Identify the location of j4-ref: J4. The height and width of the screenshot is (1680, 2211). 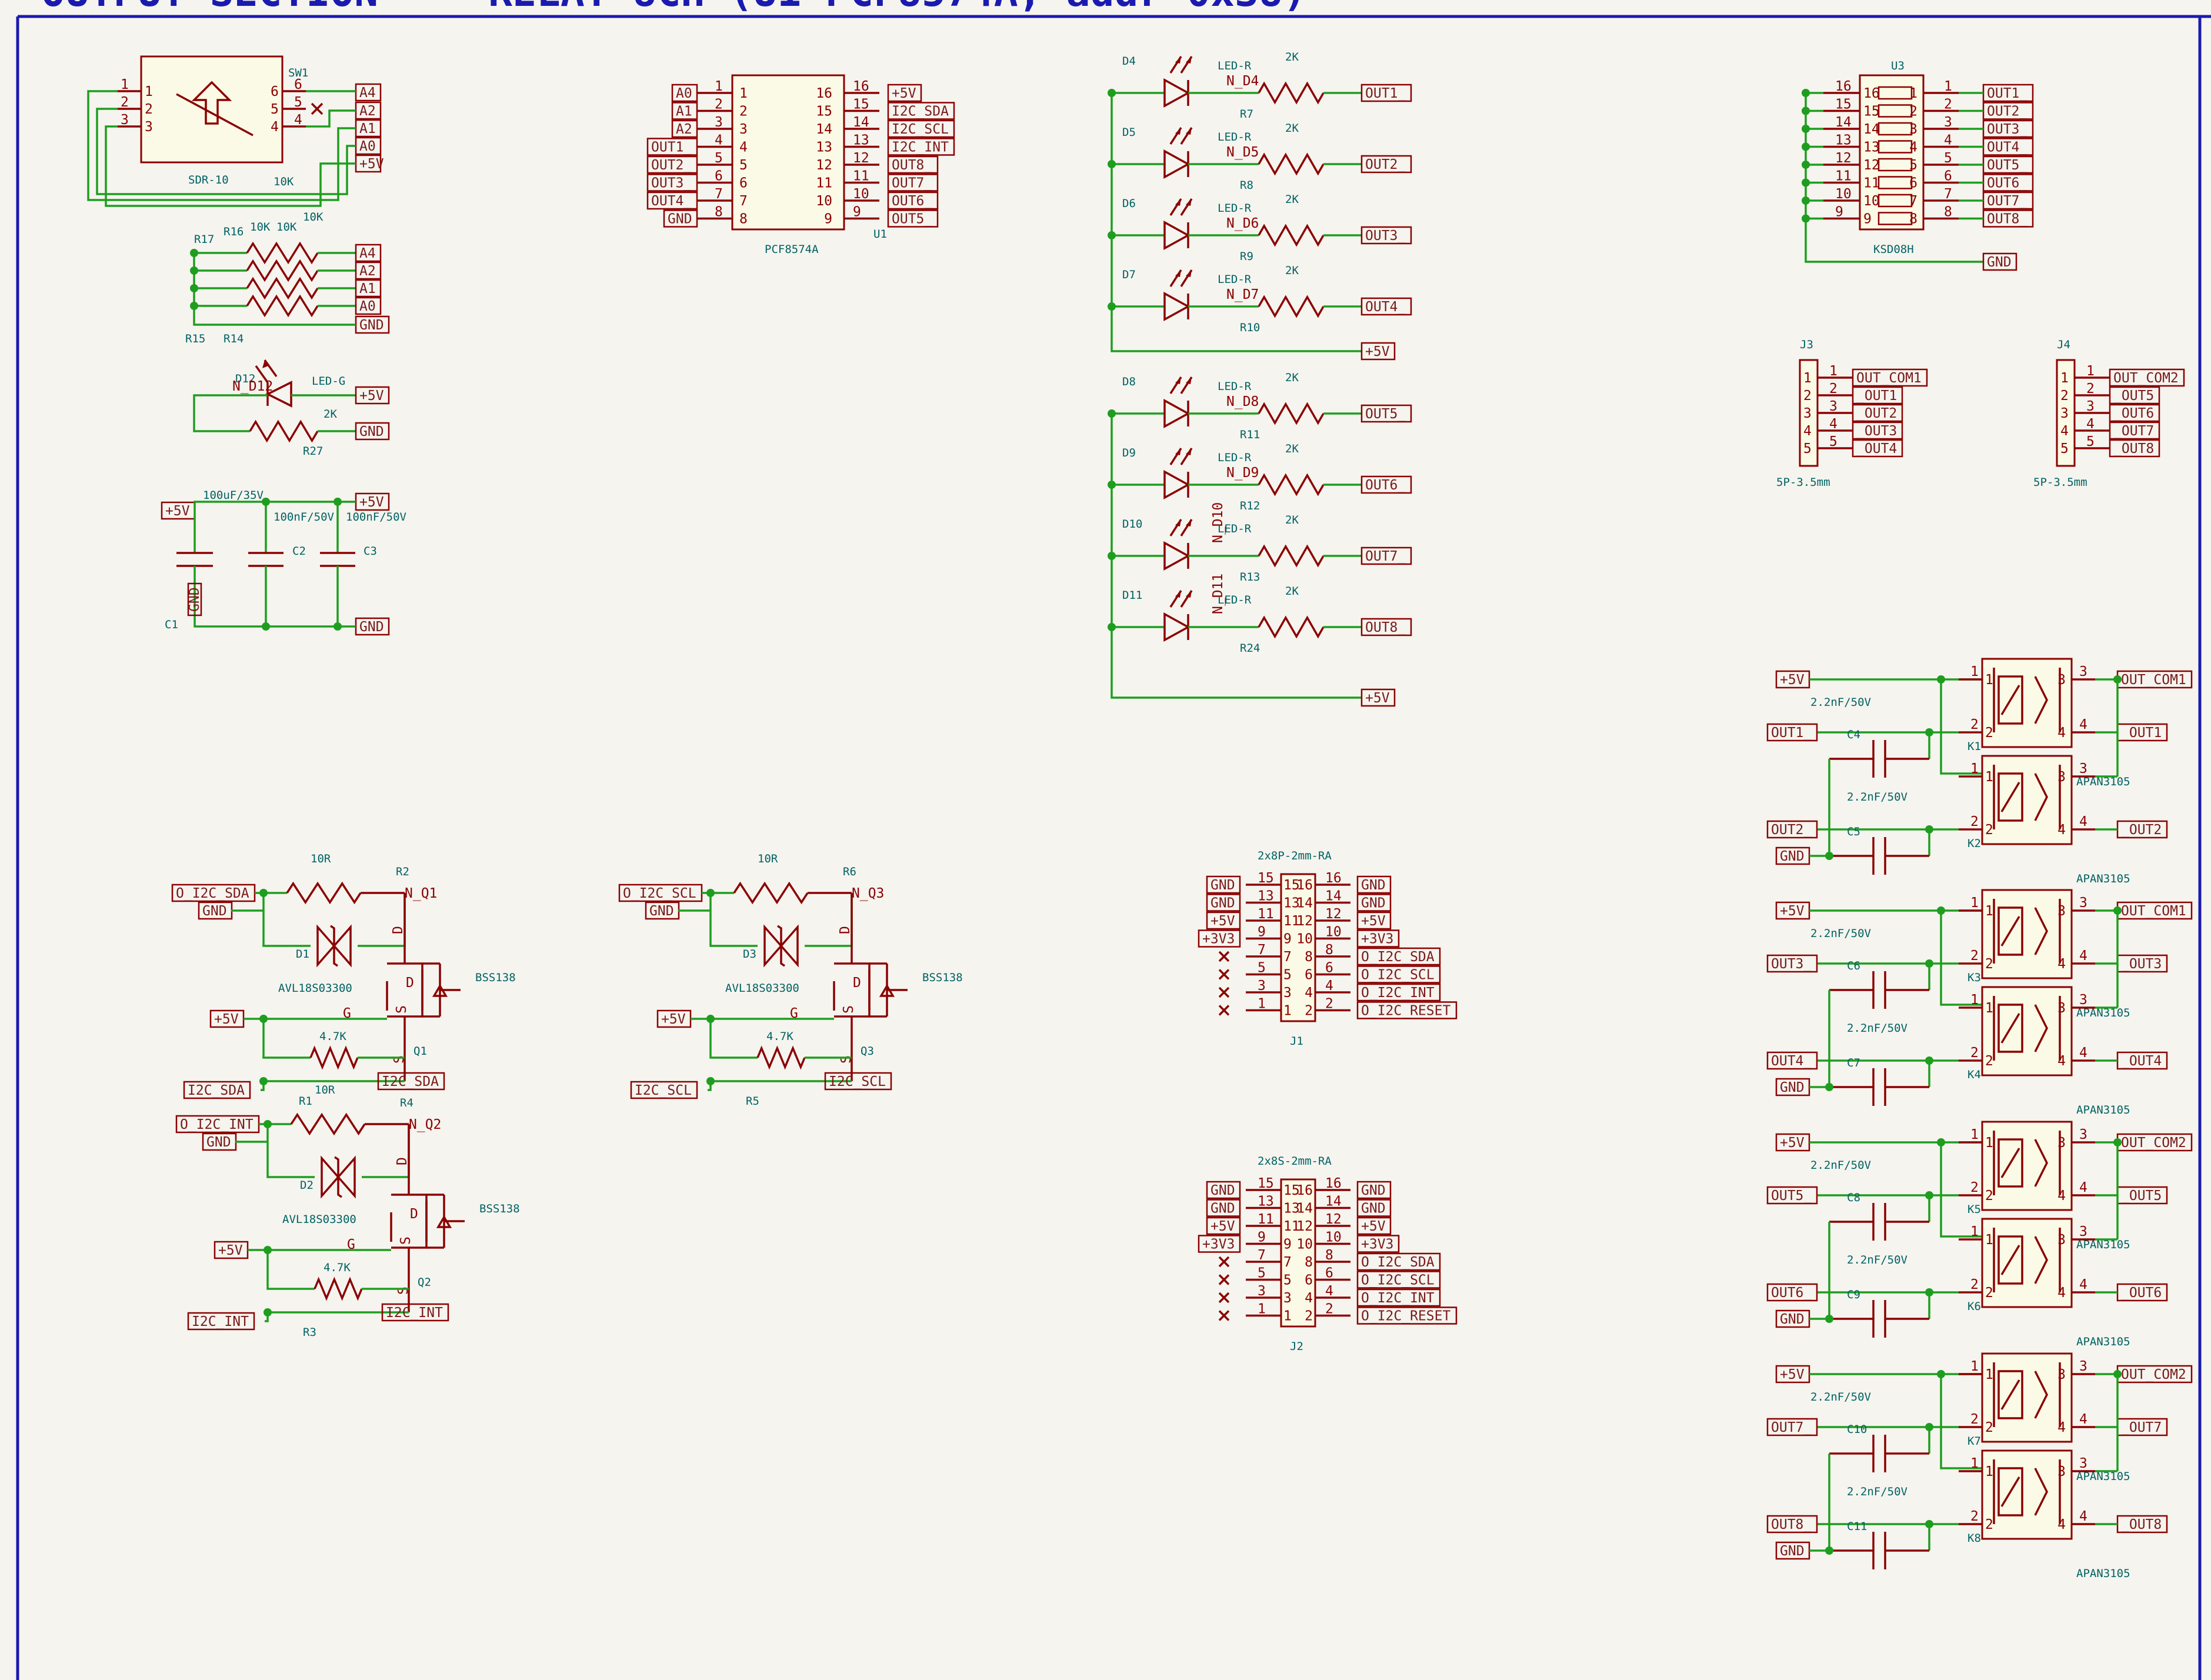
(2063, 344).